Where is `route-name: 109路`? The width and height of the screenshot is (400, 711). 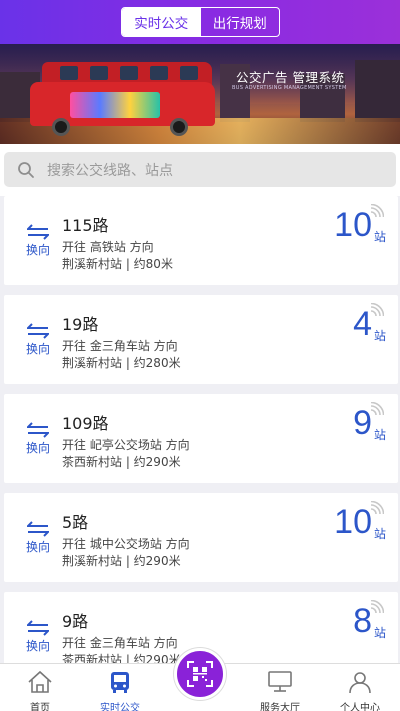
route-name: 109路 is located at coordinates (85, 423).